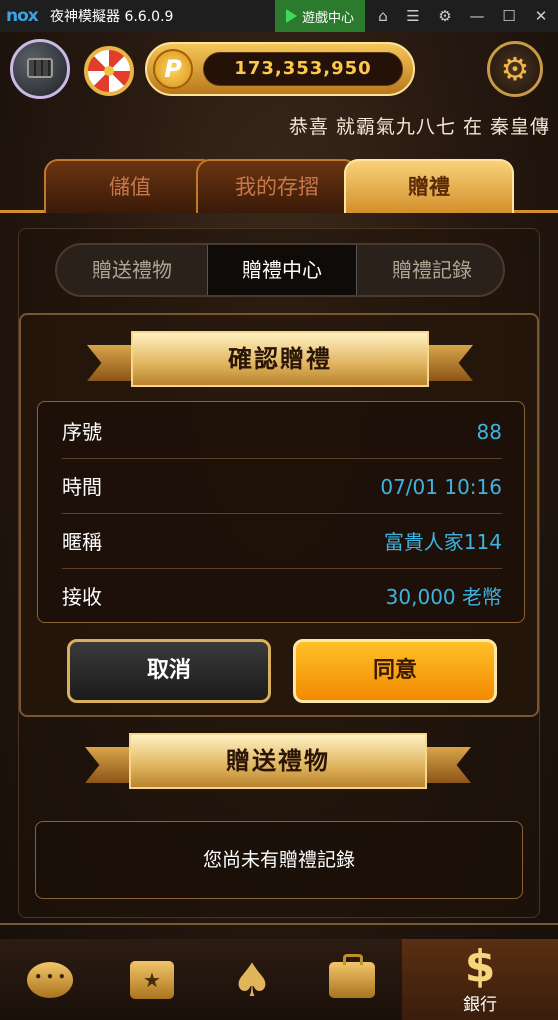  Describe the element at coordinates (282, 542) in the screenshot. I see `detail-row-nickname: 暱稱 富貴人家114` at that location.